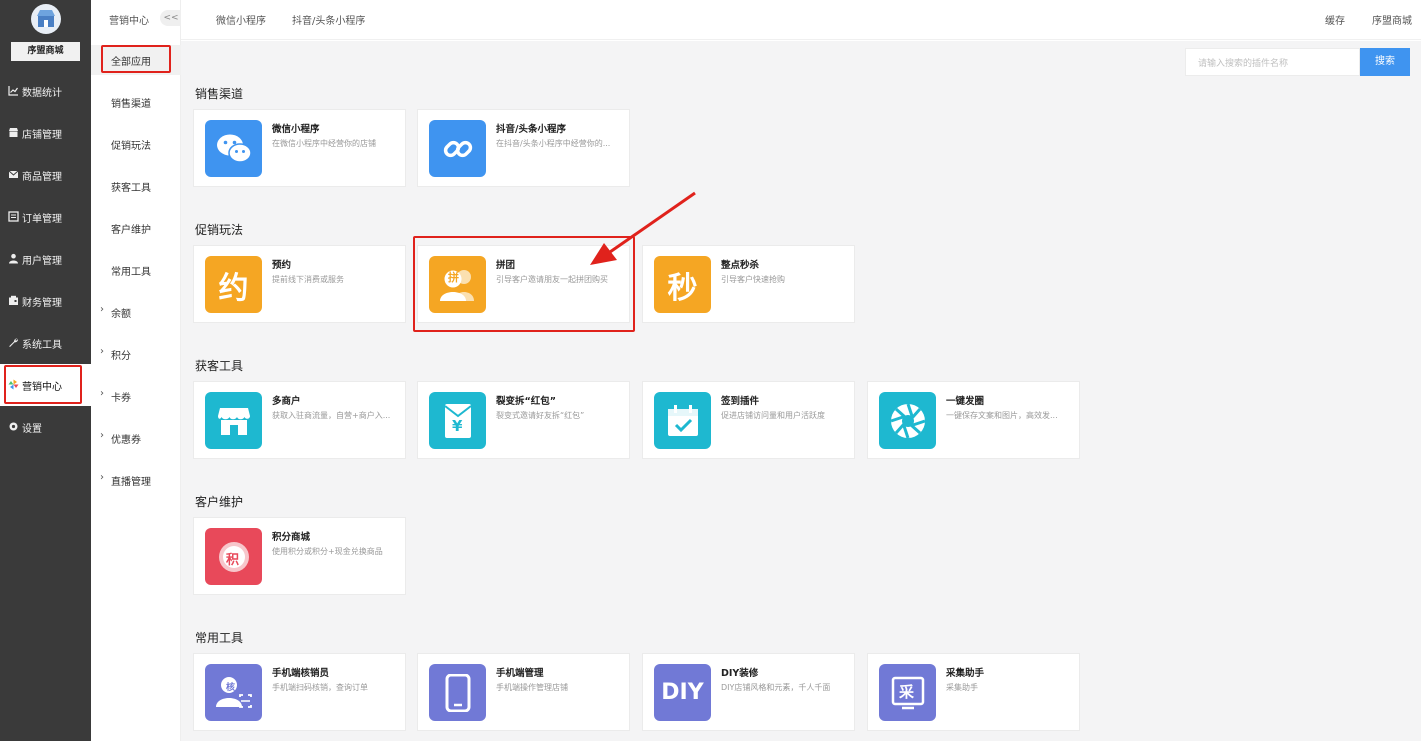  I want to click on sidebar-item-label: 数据统计, so click(42, 93).